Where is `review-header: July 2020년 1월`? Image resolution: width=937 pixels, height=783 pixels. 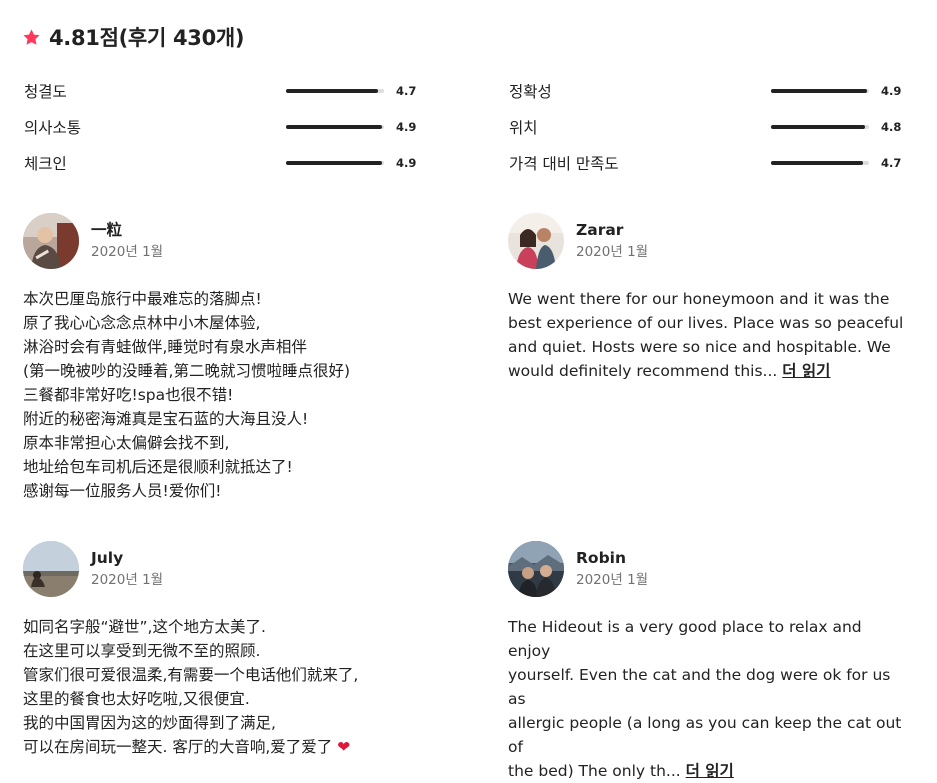
review-header: July 2020년 1월 is located at coordinates (223, 569).